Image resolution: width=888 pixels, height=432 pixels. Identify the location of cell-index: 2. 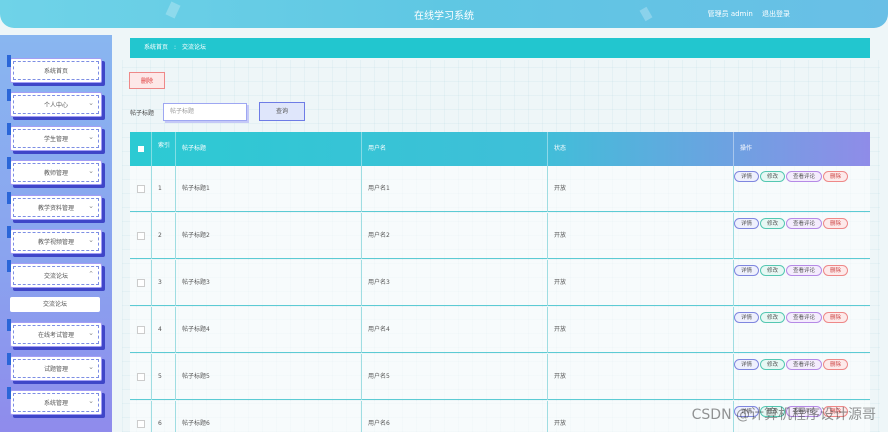
(164, 236).